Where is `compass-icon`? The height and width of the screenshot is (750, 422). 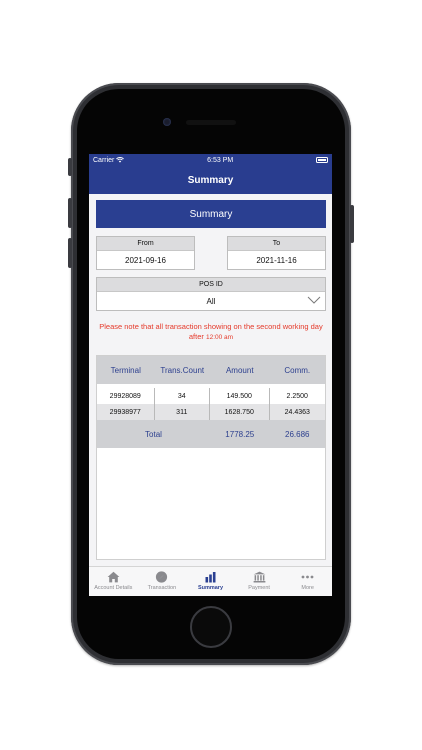 compass-icon is located at coordinates (162, 577).